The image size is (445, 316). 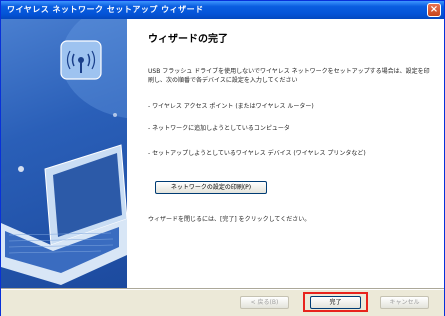 I want to click on back-button: < 戻る(B), so click(x=264, y=302).